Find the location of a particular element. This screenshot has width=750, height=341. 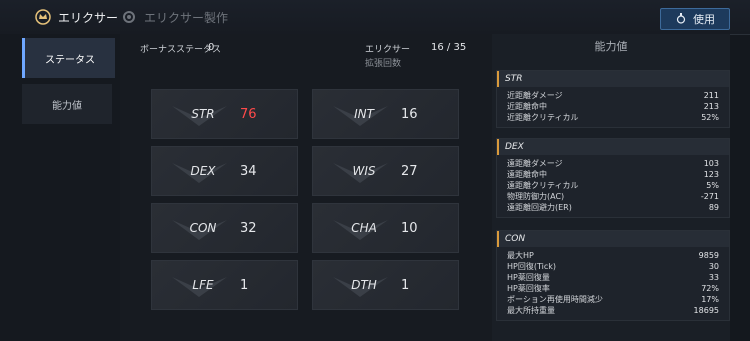

ability-label: 遠距離命中 is located at coordinates (527, 174).